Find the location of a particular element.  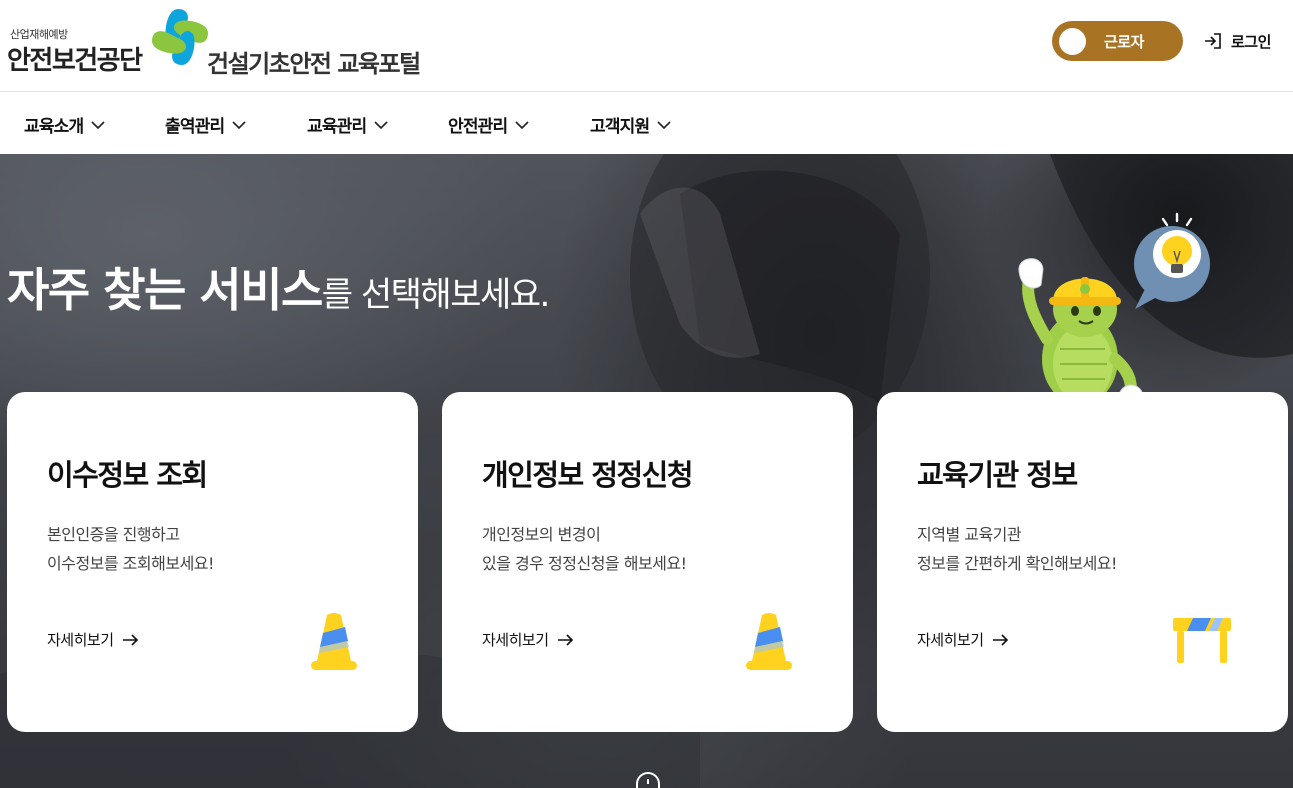

org-logo-text: 안전보건공단 is located at coordinates (75, 58).